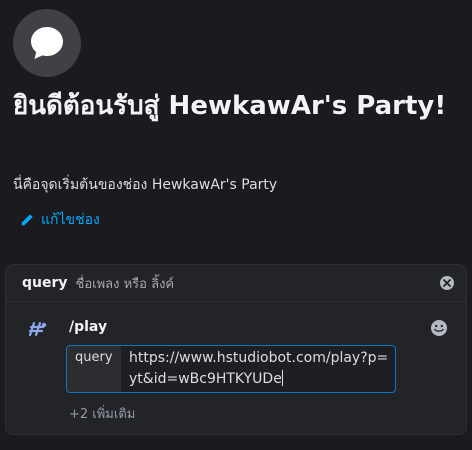 The height and width of the screenshot is (450, 472). I want to click on option-description: ชื่อเพลง หรือ ลิ้งค์, so click(125, 284).